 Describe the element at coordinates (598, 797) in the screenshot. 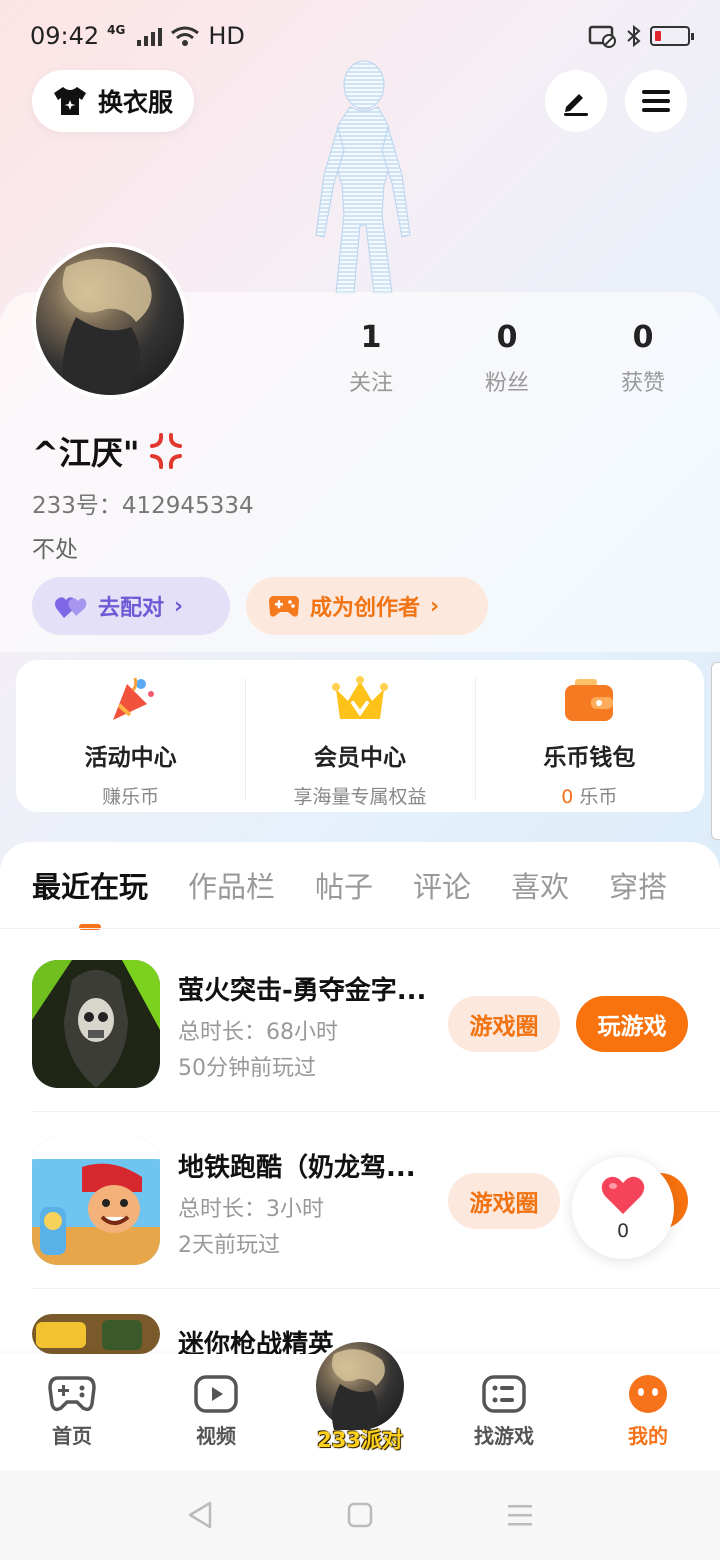

I see `coin-unit: 乐币` at that location.